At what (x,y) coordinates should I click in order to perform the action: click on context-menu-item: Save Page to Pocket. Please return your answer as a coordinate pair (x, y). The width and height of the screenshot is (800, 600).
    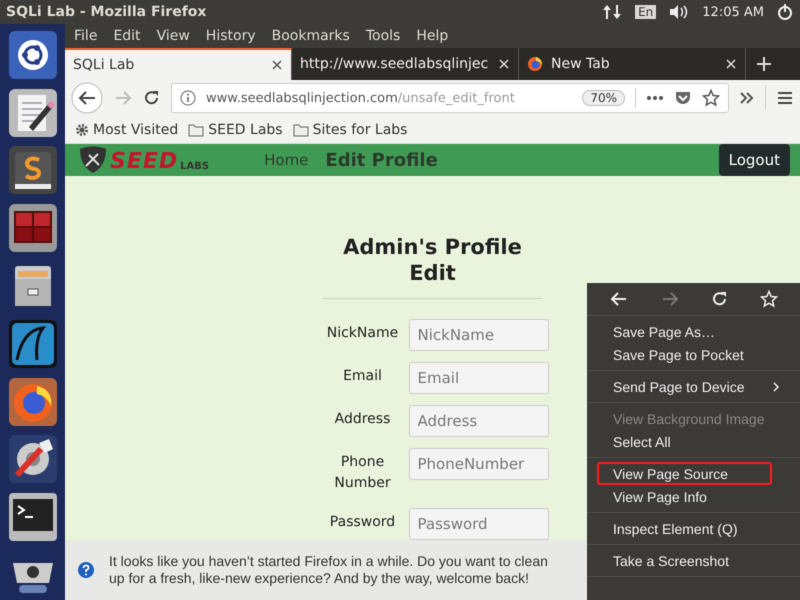
    Looking at the image, I should click on (688, 354).